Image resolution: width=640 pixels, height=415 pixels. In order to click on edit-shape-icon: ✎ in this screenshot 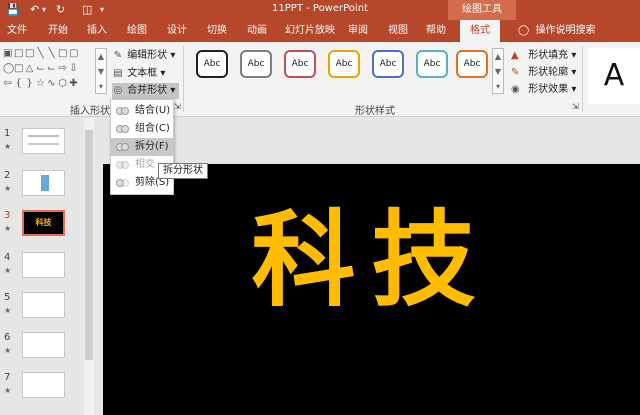, I will do `click(118, 55)`.